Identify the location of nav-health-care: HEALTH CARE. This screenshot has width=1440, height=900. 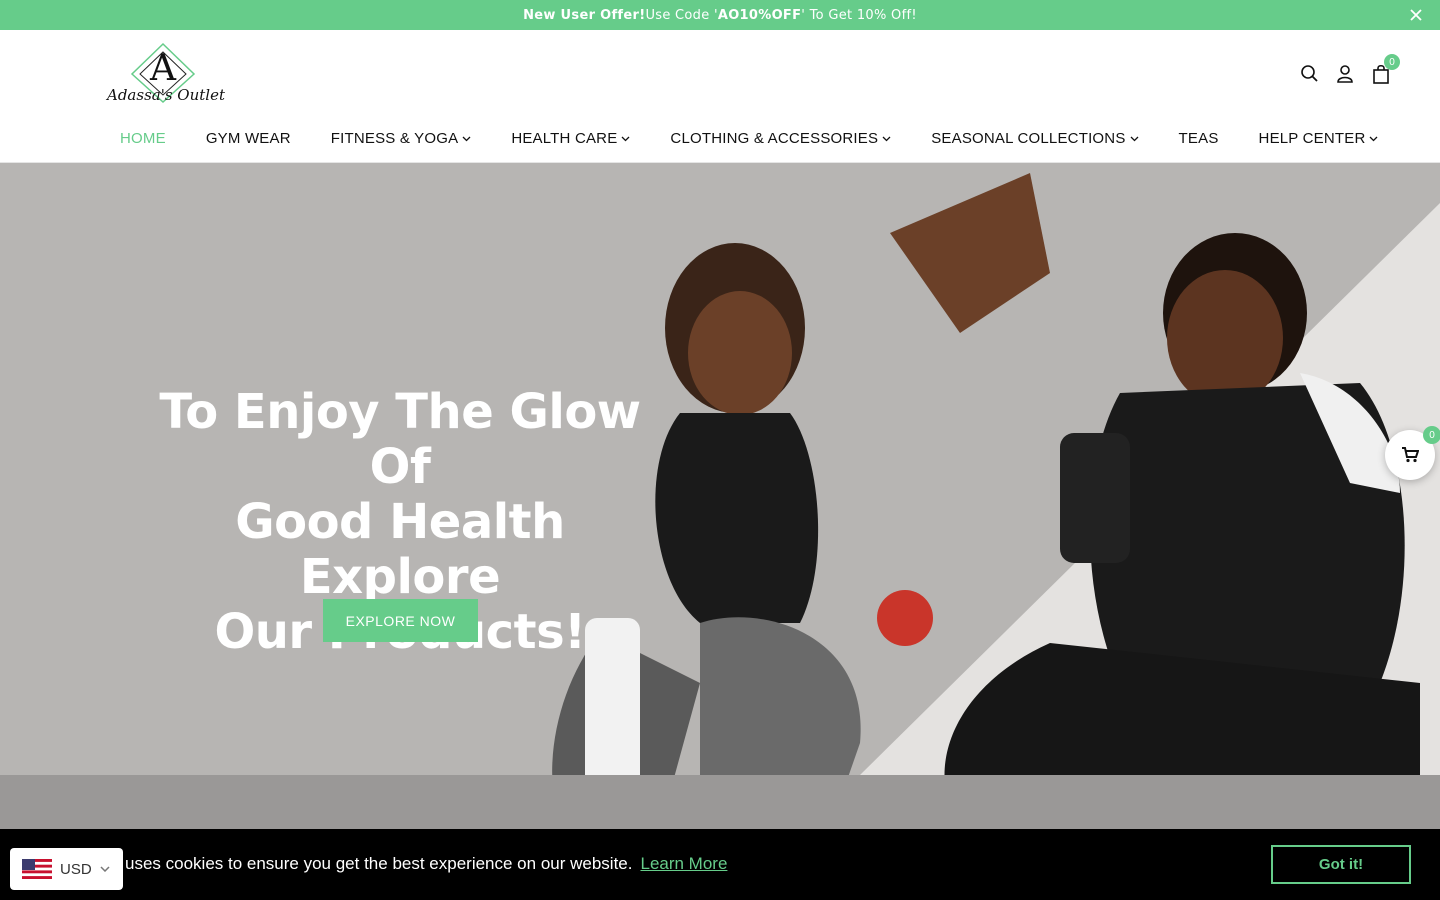
(570, 138).